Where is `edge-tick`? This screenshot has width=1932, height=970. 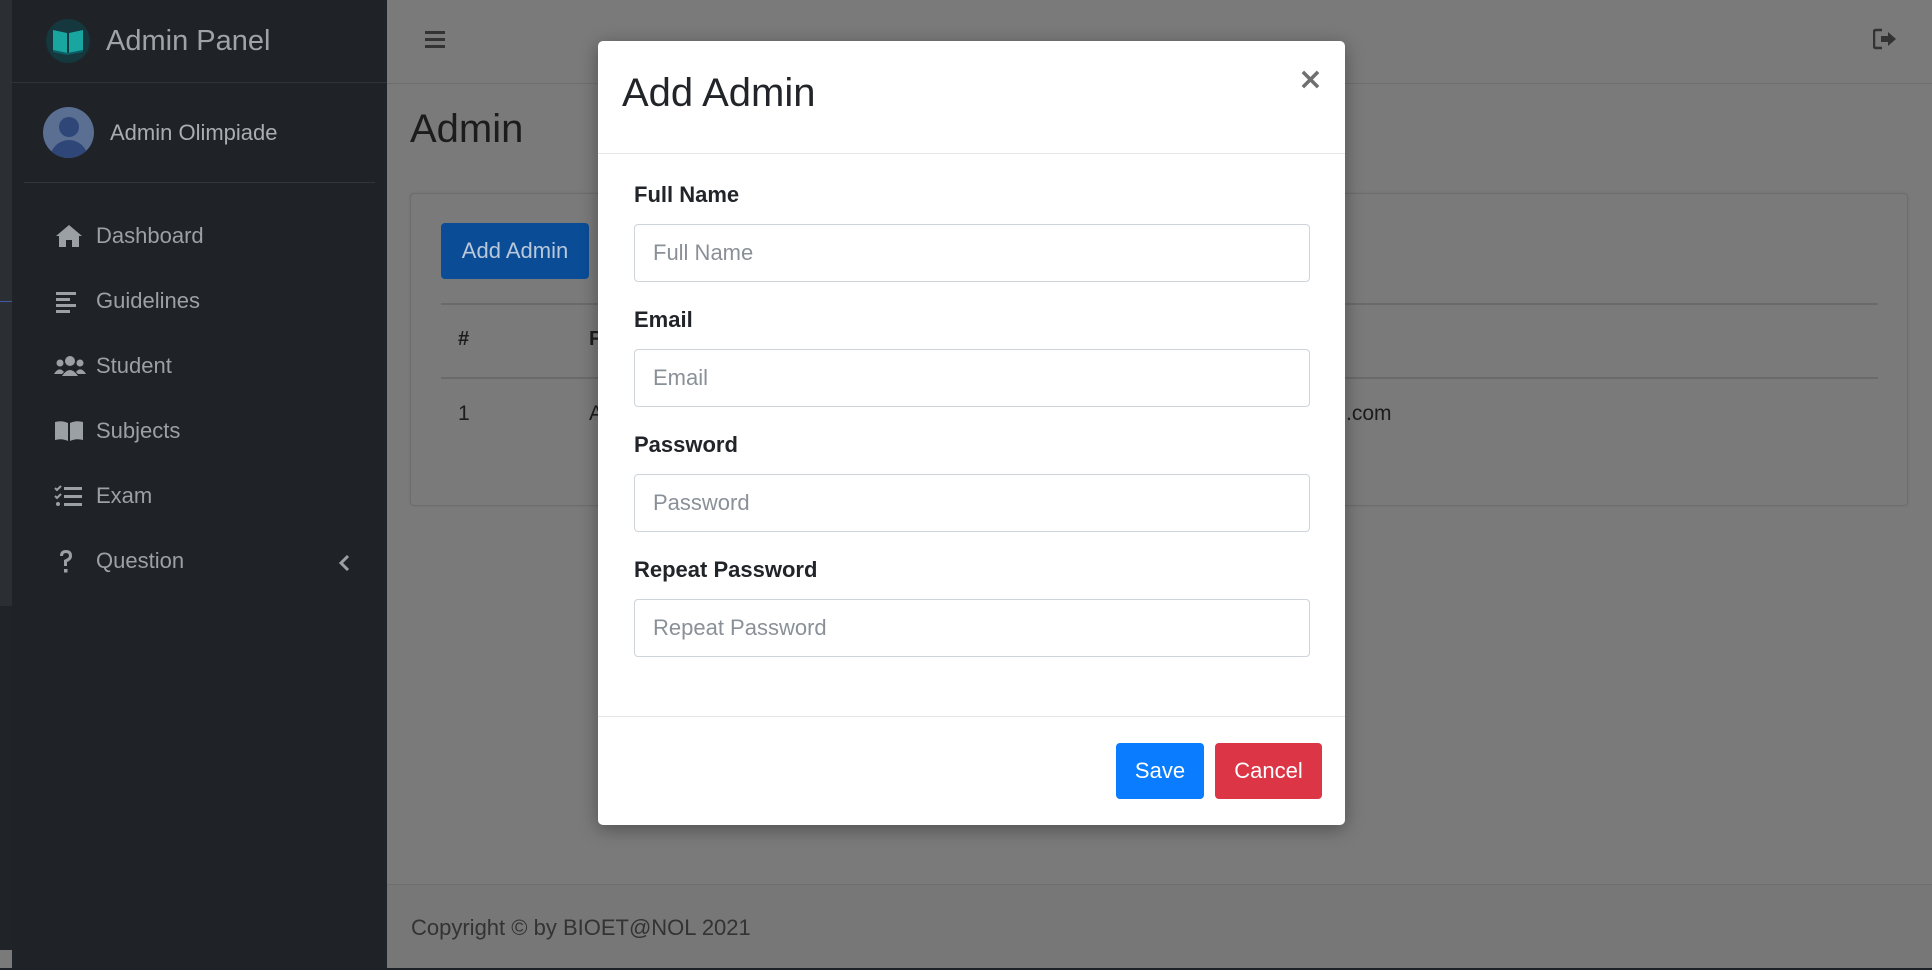
edge-tick is located at coordinates (6, 301).